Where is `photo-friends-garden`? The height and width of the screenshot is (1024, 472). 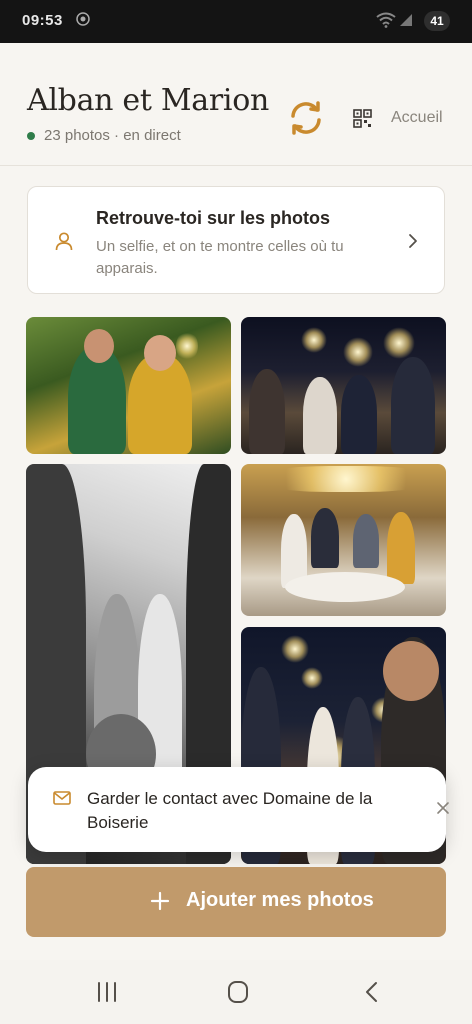
photo-friends-garden is located at coordinates (128, 385).